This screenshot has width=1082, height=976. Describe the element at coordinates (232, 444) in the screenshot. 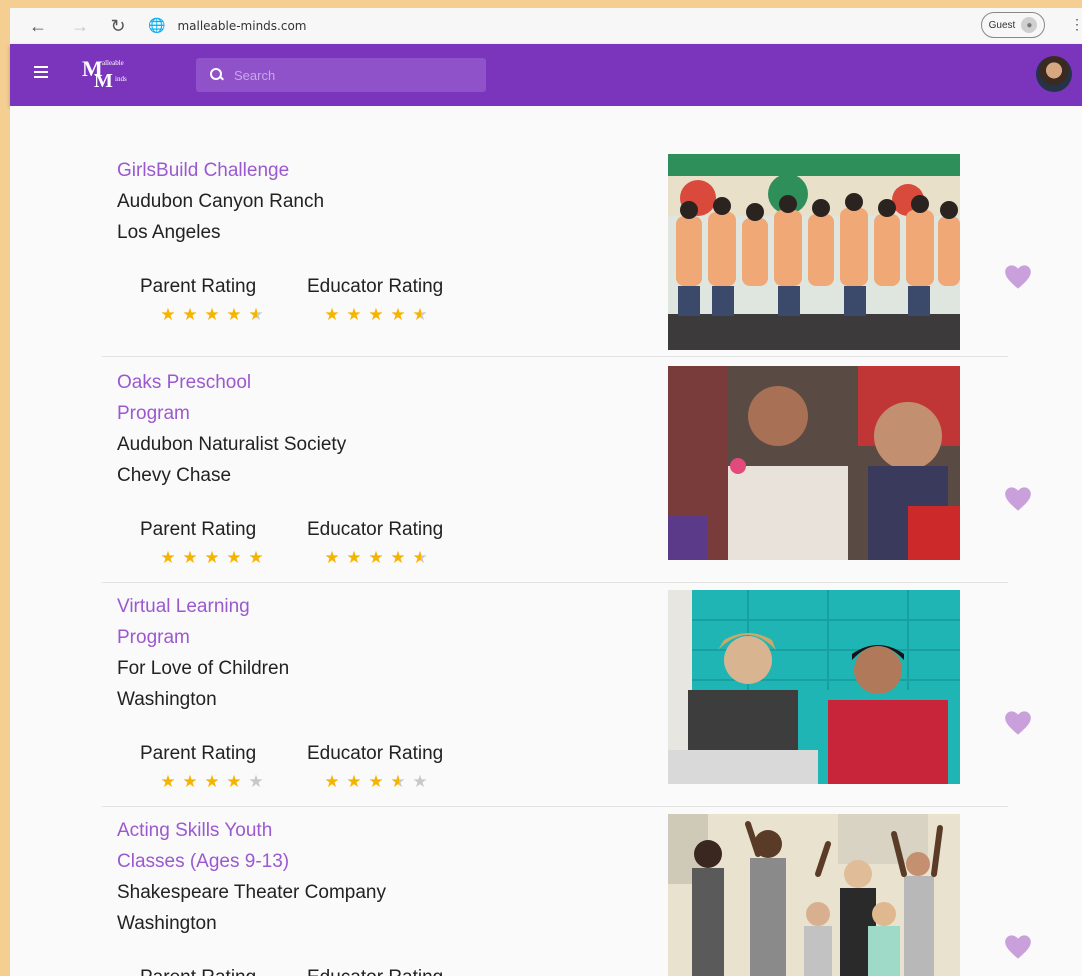

I see `organization-name: Audubon Naturalist Society` at that location.